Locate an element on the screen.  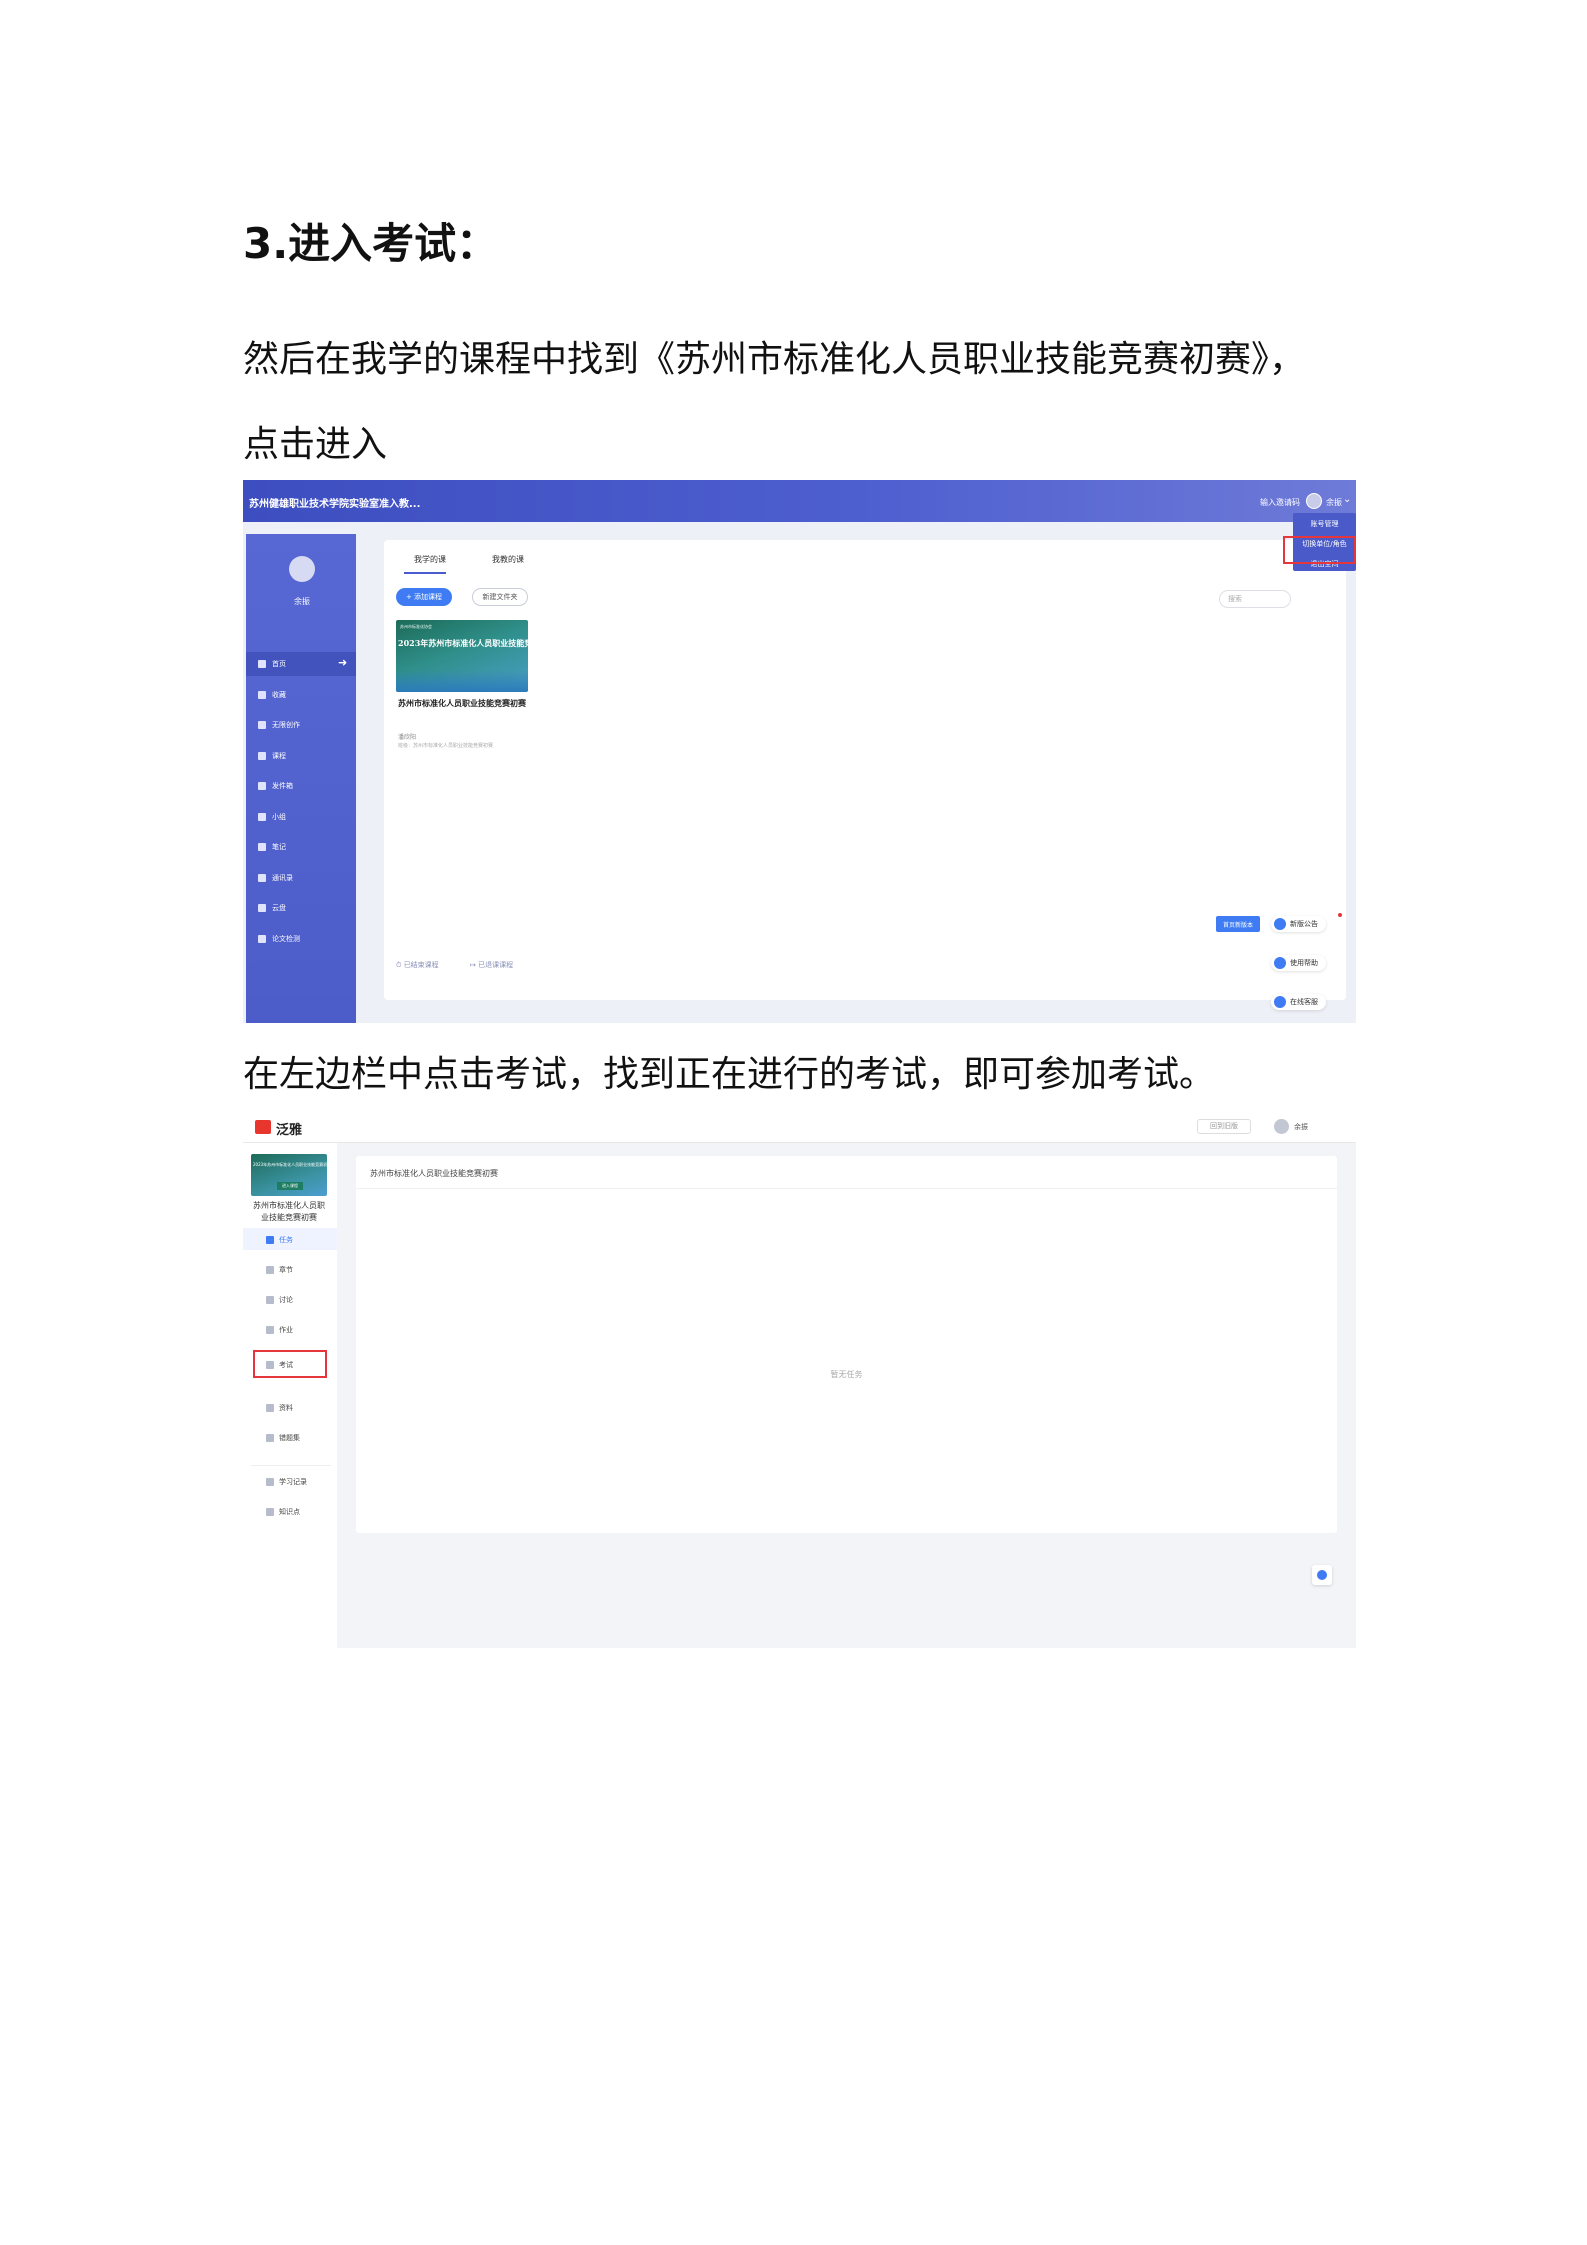
group-icon is located at coordinates (262, 817).